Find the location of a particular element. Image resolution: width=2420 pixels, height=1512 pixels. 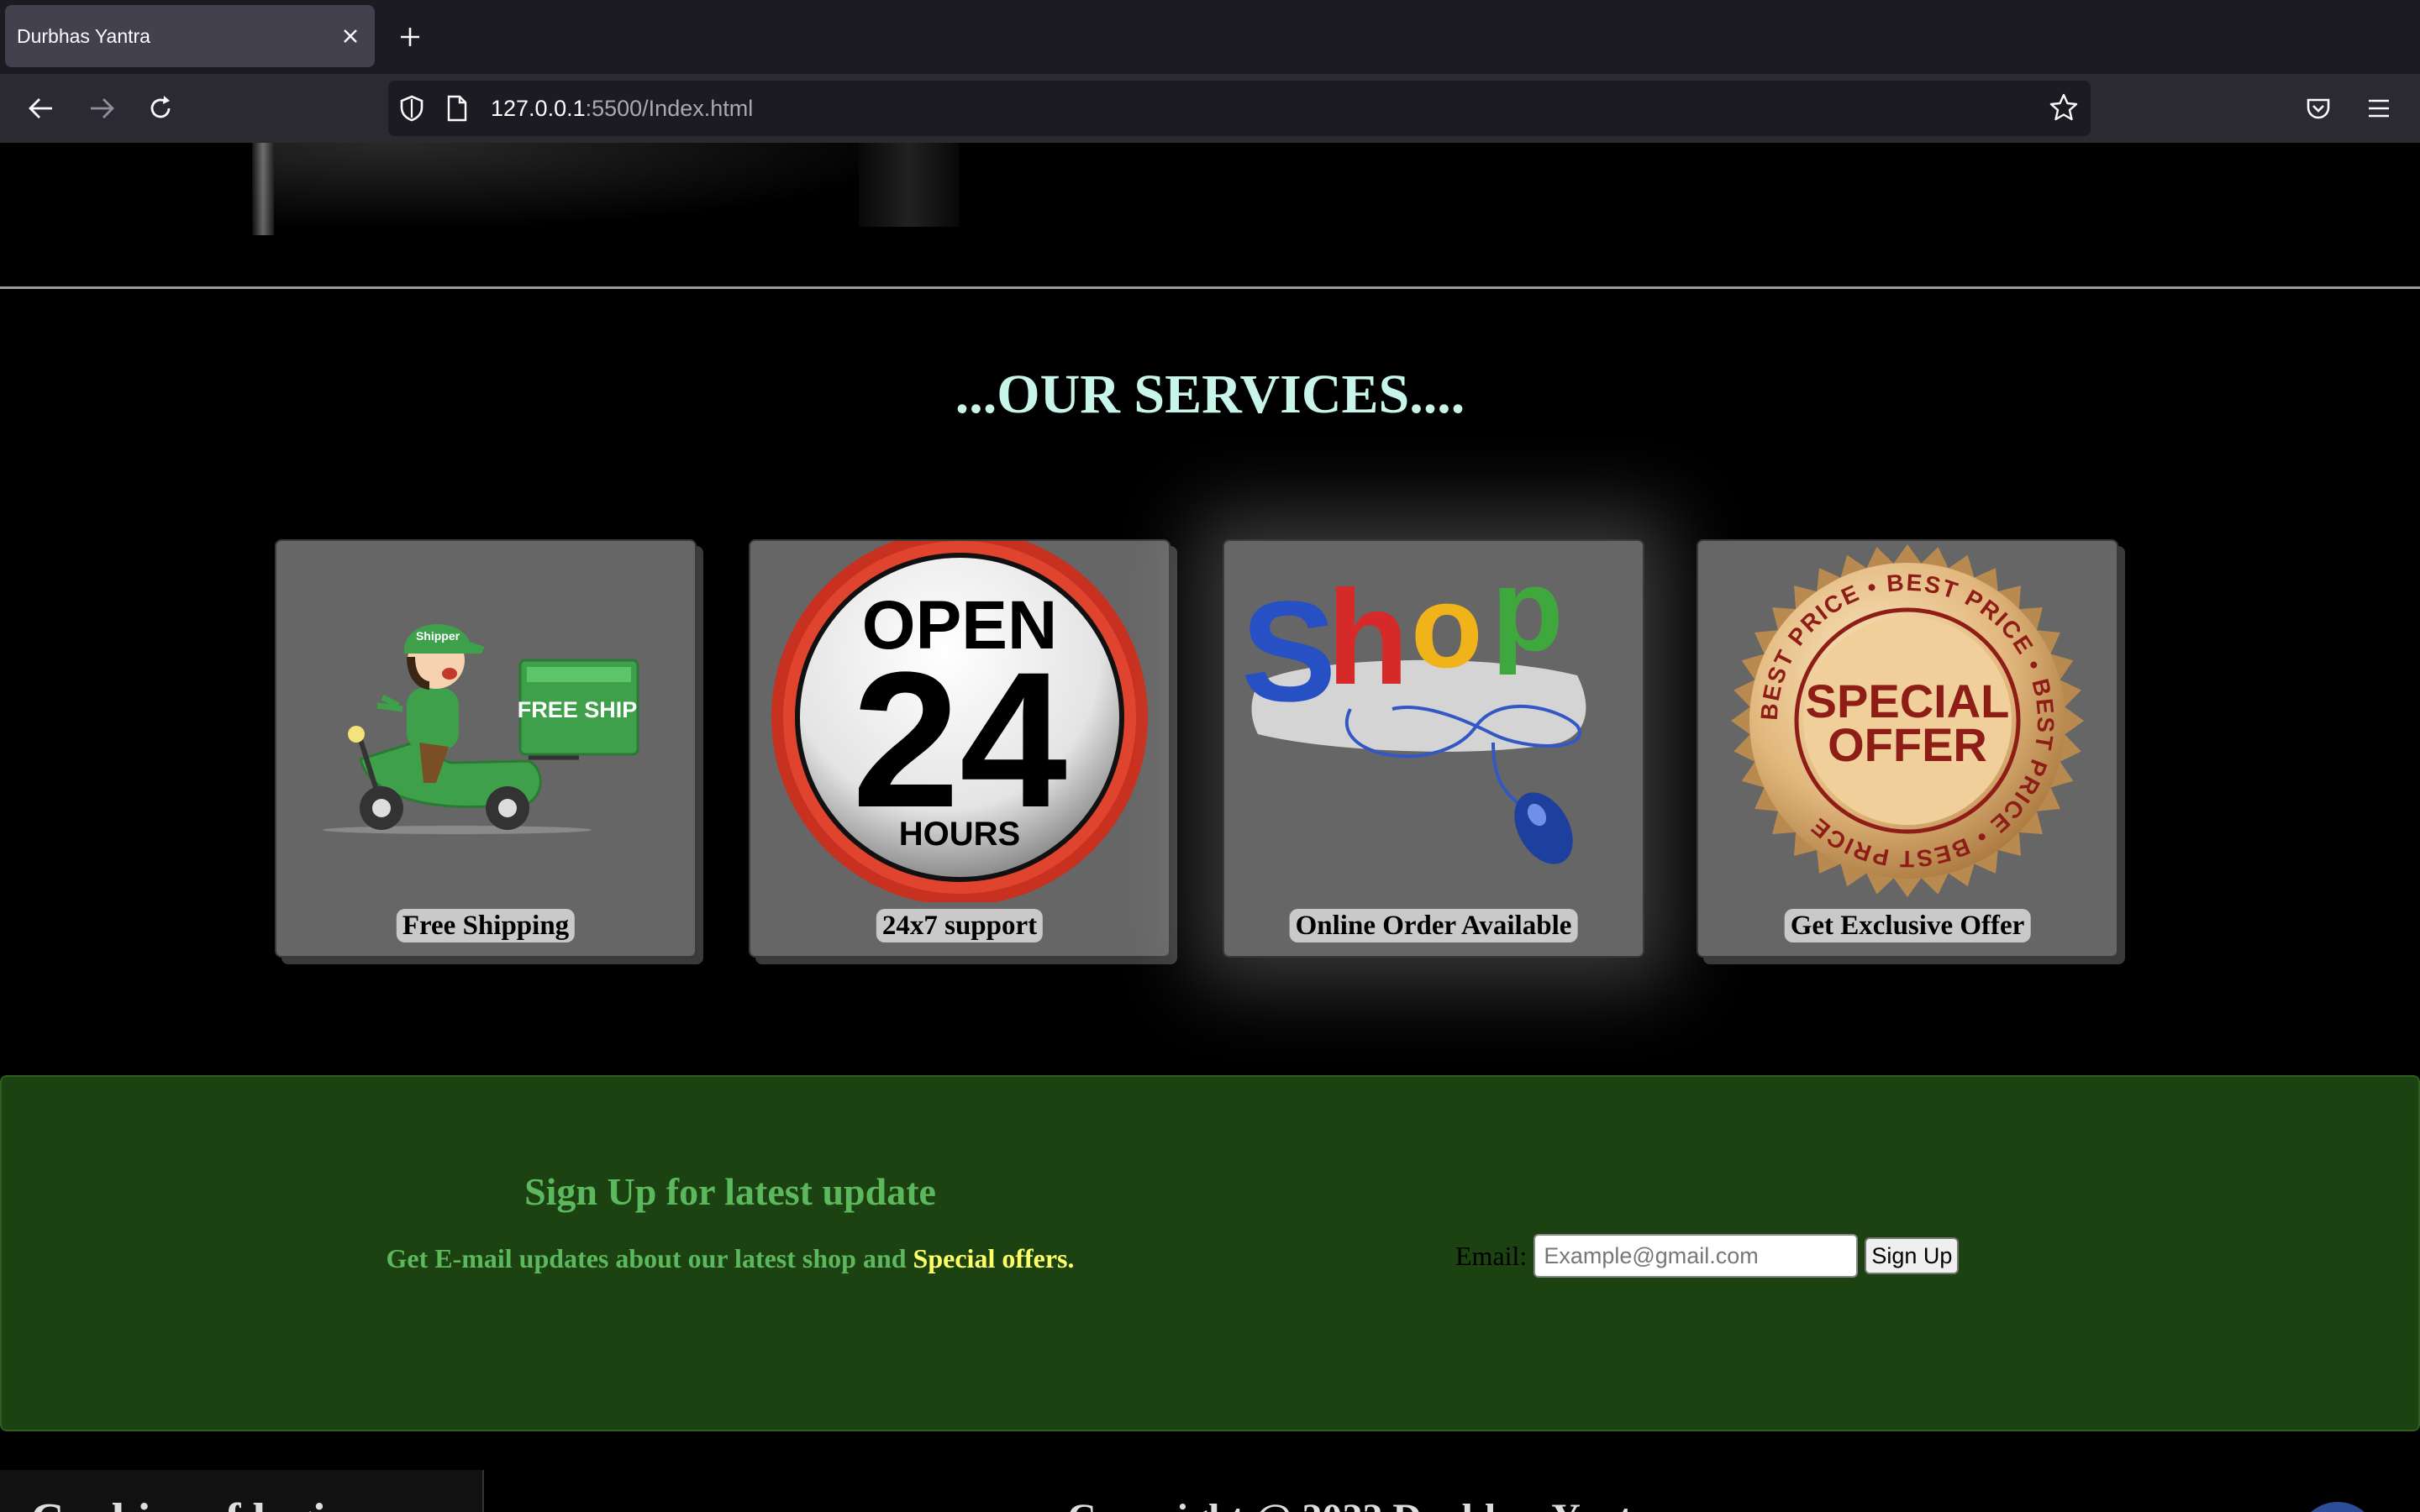

footer-copyright: Copyright @ 2022 Durbhas Yantra is located at coordinates (1368, 1503).